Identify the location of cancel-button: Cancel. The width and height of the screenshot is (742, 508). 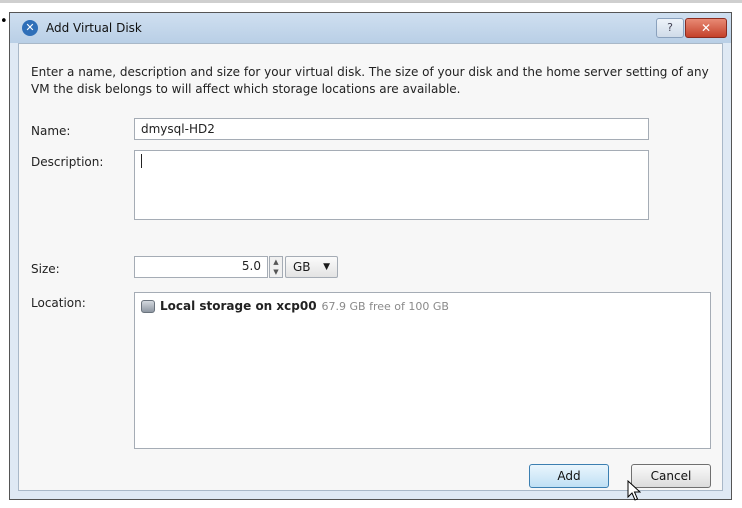
(671, 476).